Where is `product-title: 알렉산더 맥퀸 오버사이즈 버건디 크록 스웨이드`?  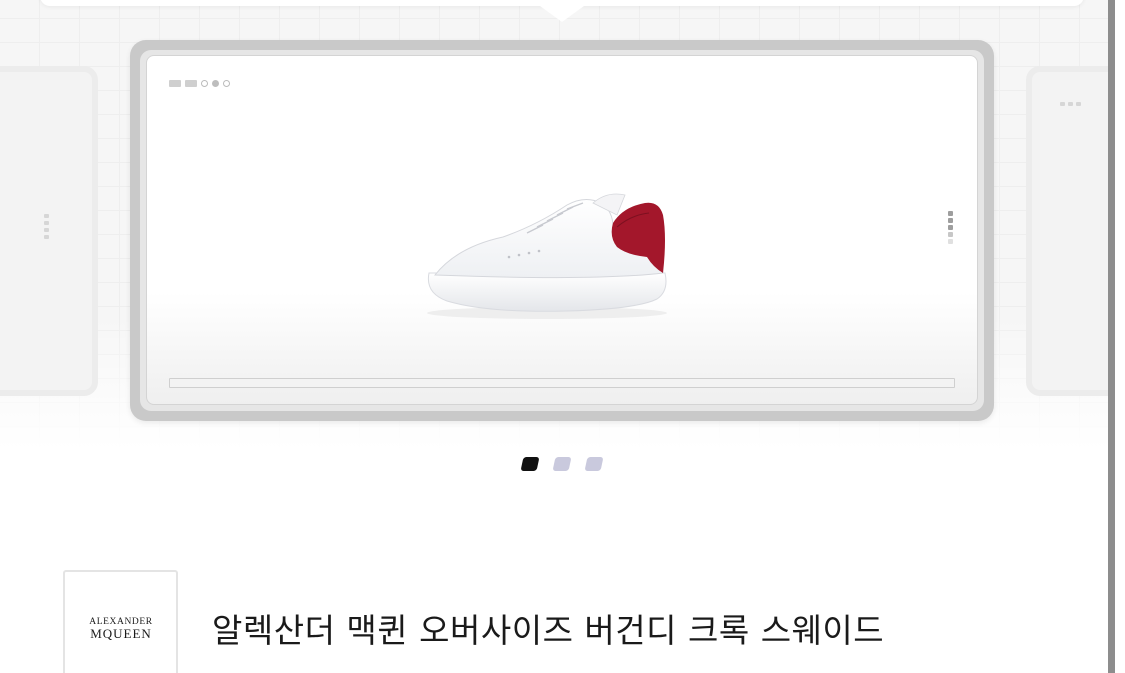 product-title: 알렉산더 맥퀸 오버사이즈 버건디 크록 스웨이드 is located at coordinates (548, 630).